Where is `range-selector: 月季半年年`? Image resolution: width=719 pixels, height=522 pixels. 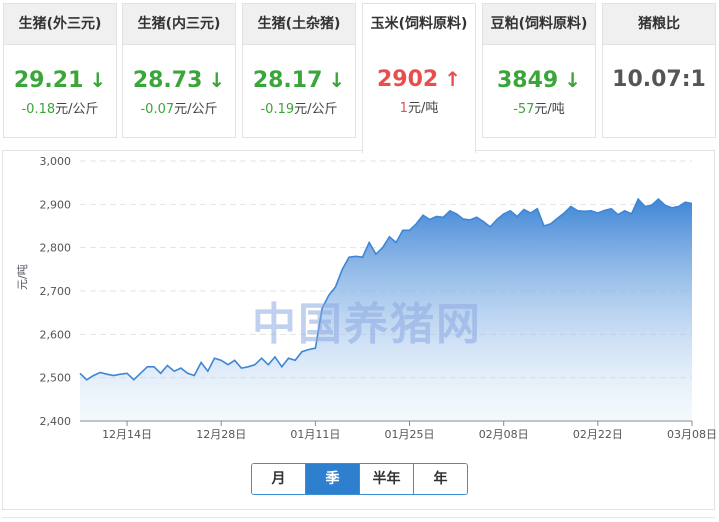
range-selector: 月季半年年 is located at coordinates (359, 479).